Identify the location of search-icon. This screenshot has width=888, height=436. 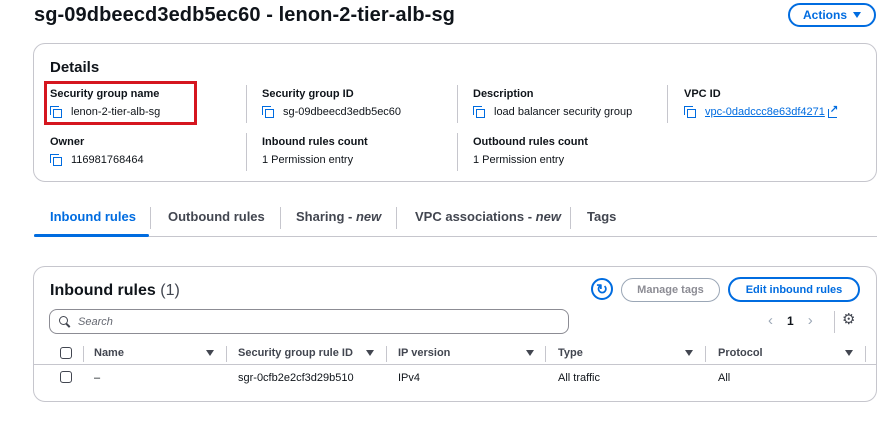
(64, 321).